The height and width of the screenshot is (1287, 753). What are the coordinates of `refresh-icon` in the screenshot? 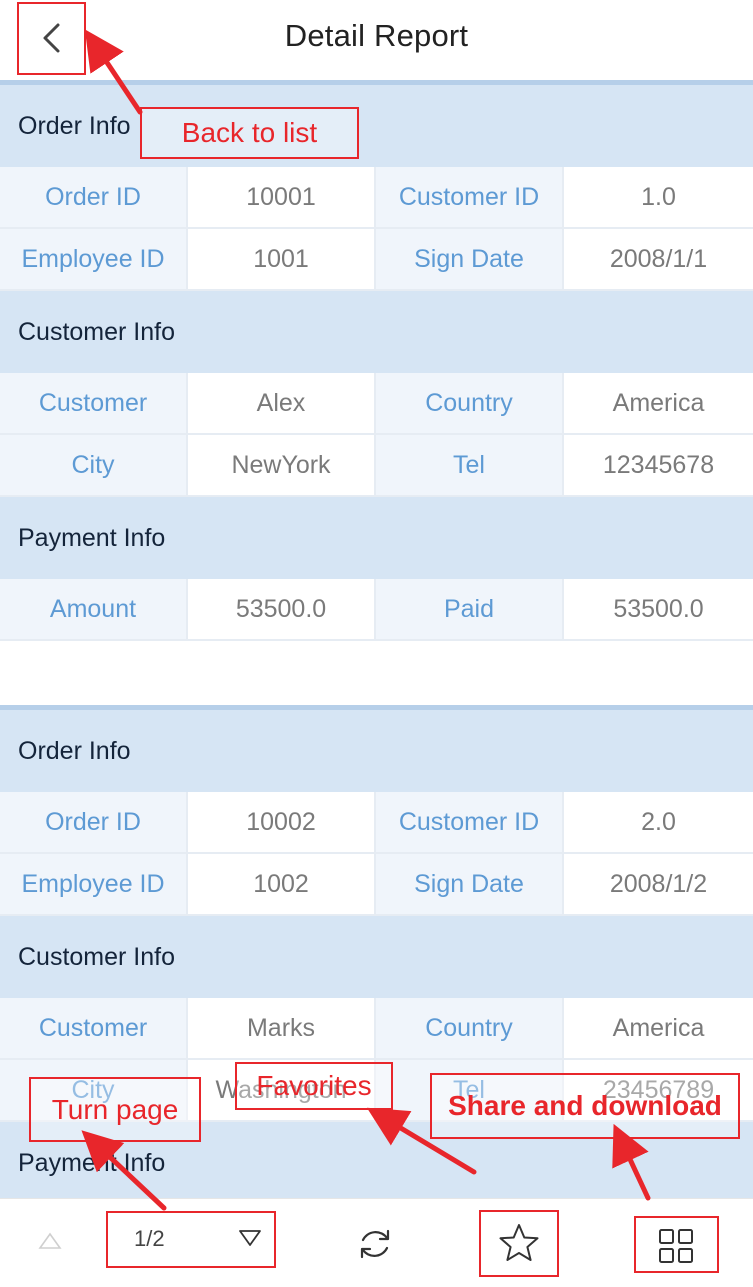 It's located at (375, 1244).